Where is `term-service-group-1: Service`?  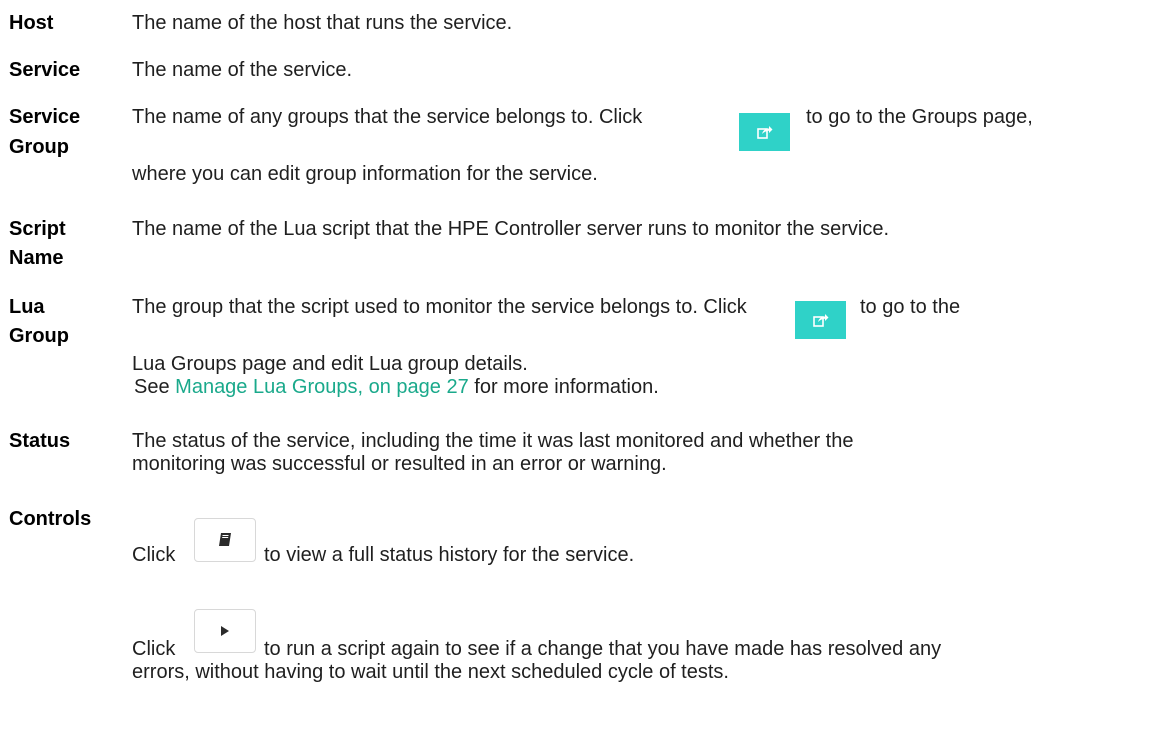
term-service-group-1: Service is located at coordinates (45, 117).